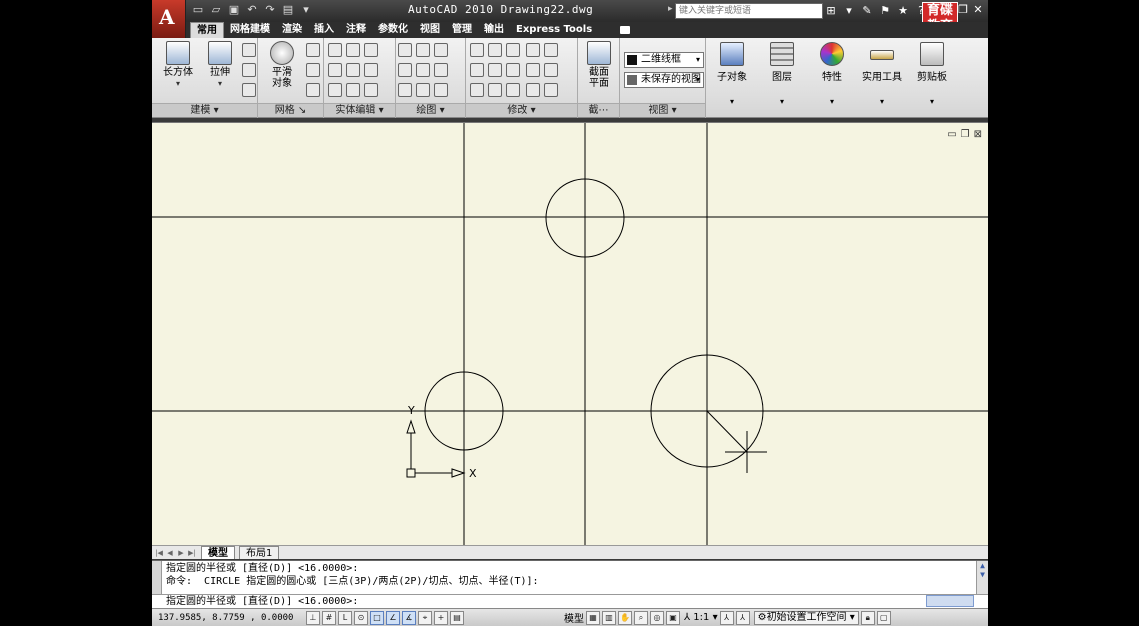 This screenshot has width=1139, height=626. I want to click on coordinate-readout: 137.9585, 8.7759 , 0.0000, so click(228, 618).